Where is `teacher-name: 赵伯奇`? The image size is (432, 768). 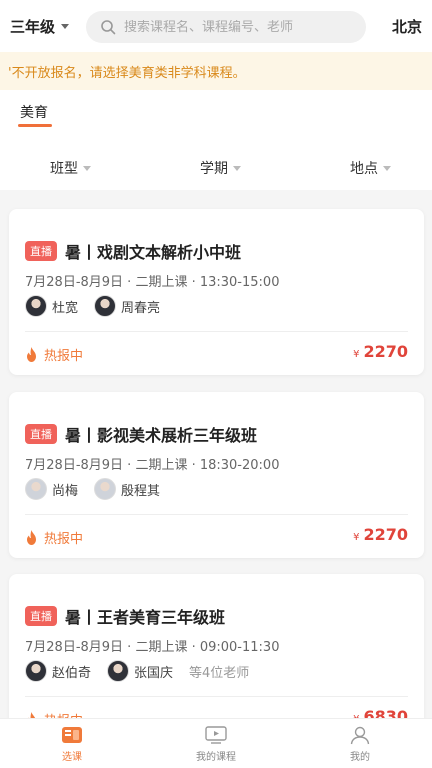 teacher-name: 赵伯奇 is located at coordinates (72, 673).